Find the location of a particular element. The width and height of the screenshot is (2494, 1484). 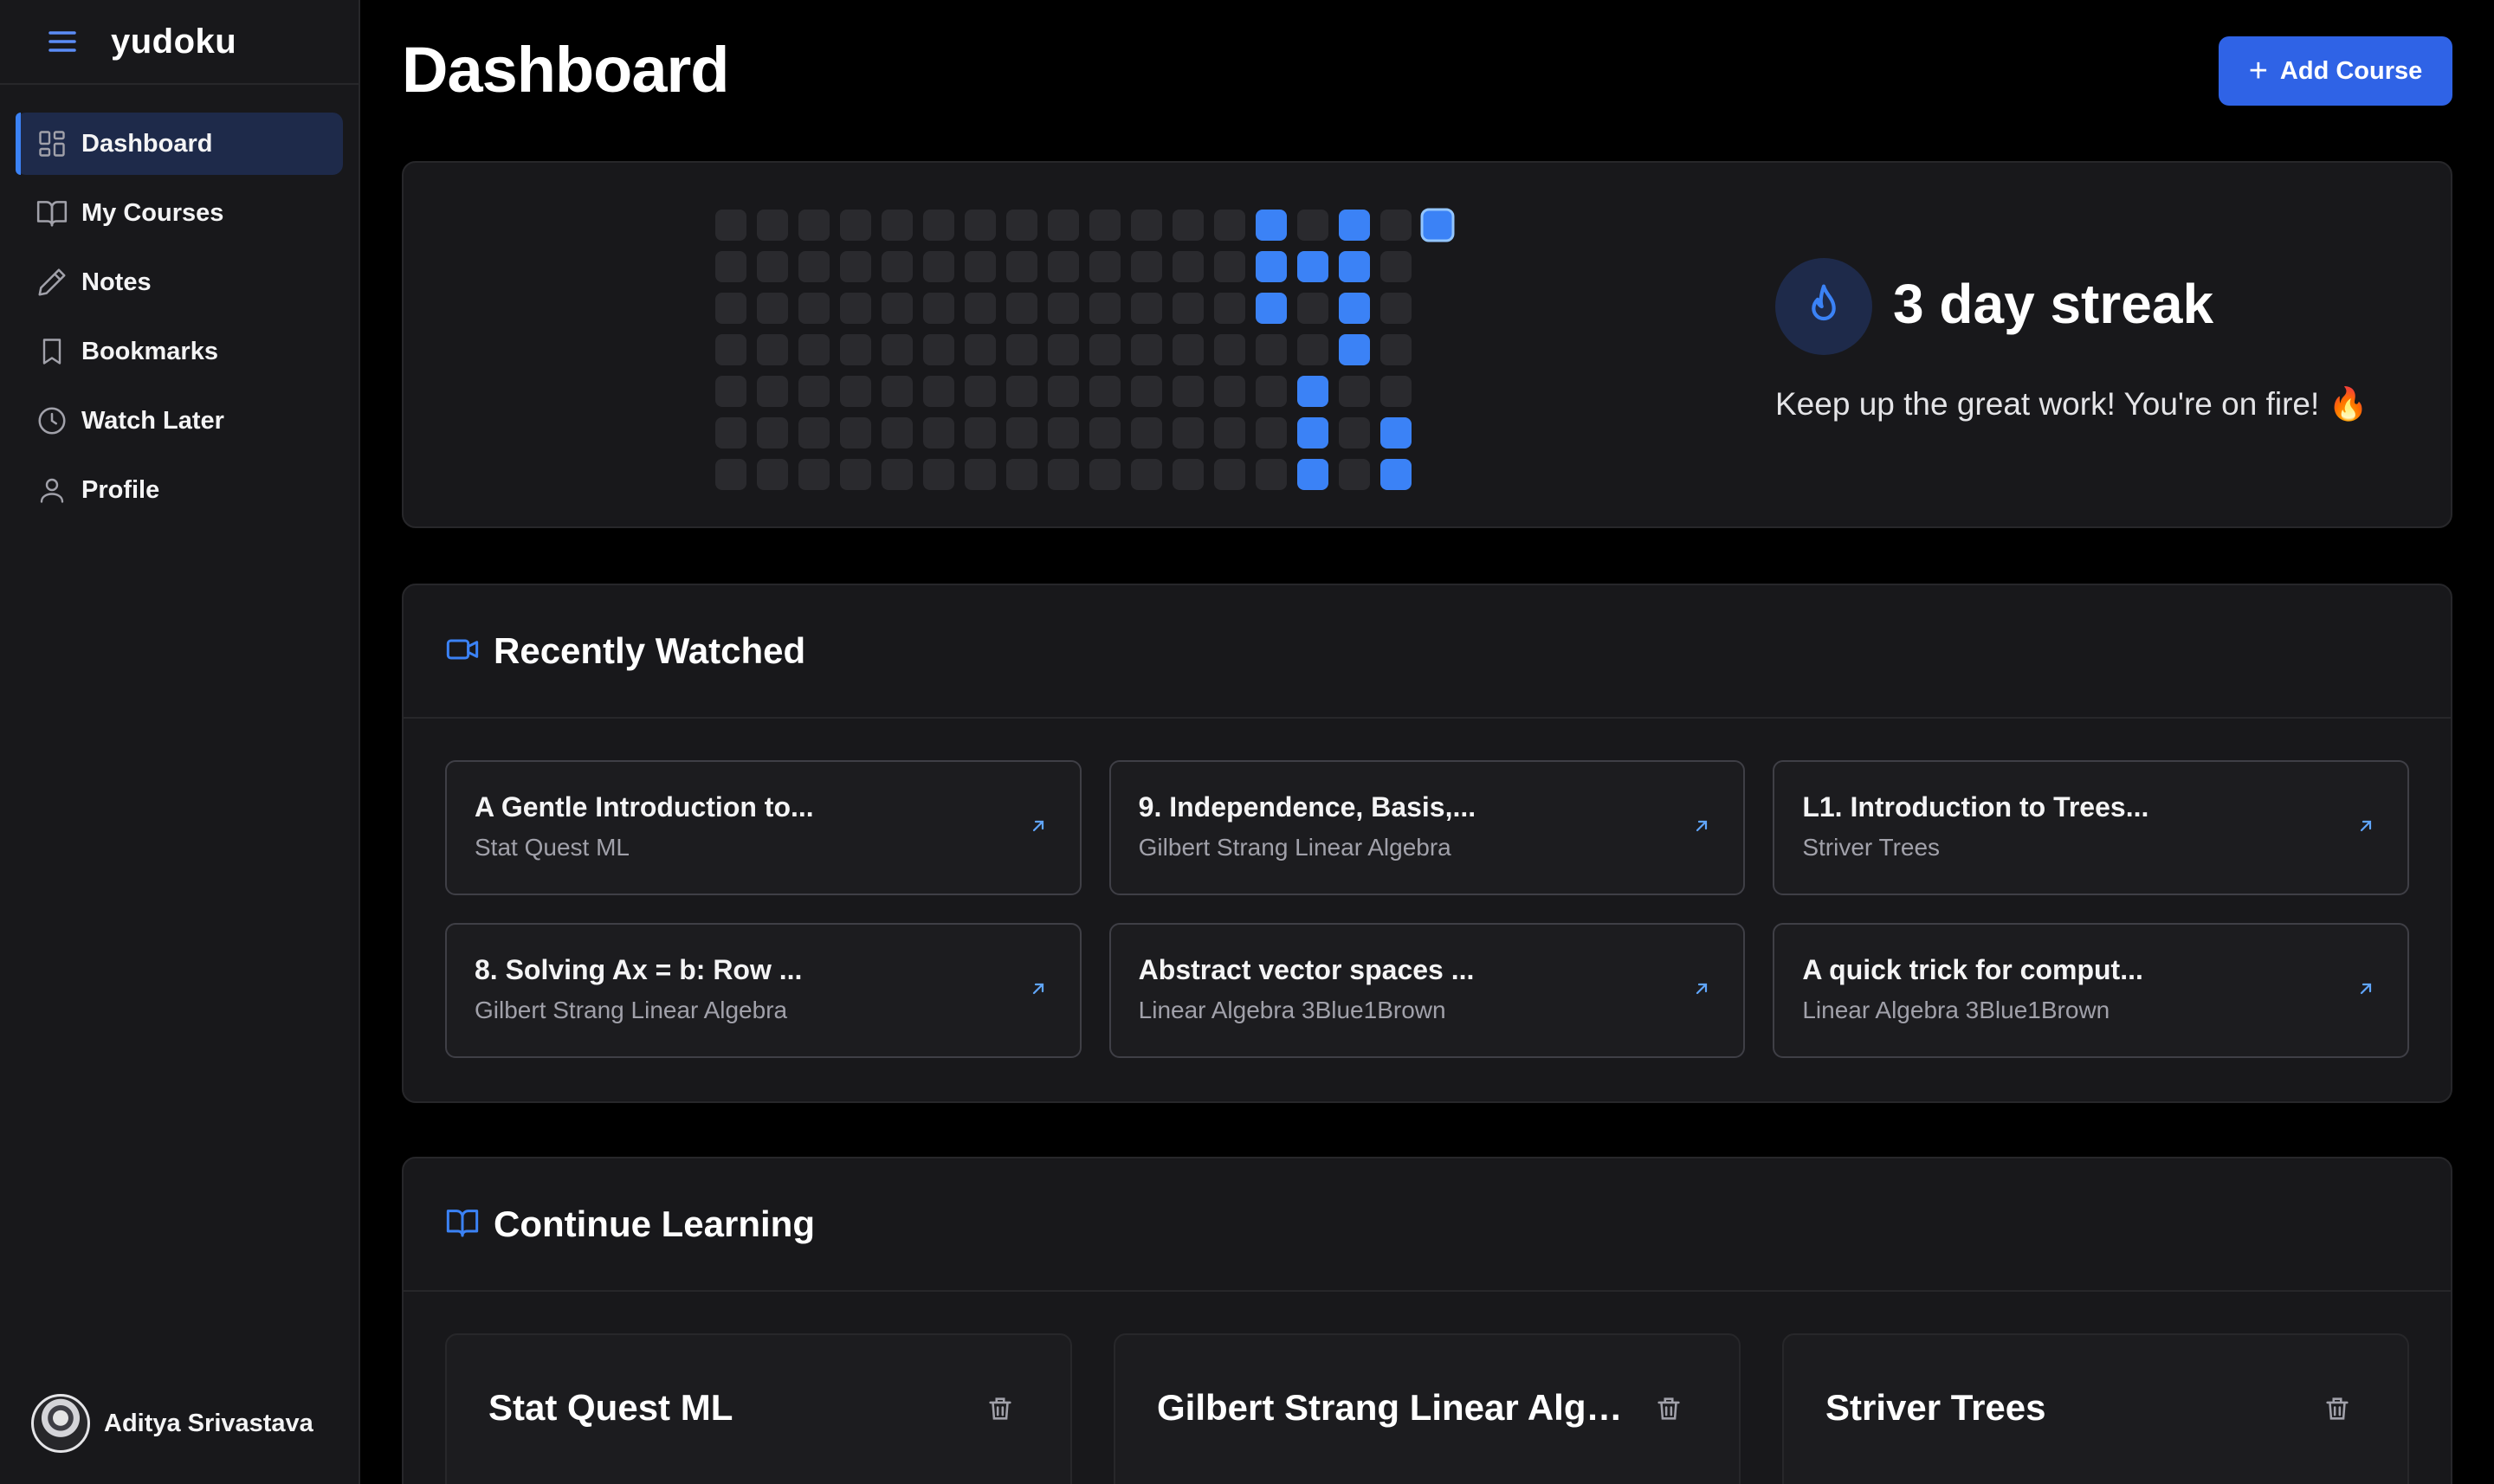

sidebar-item-bookmarks: Bookmarks is located at coordinates (179, 351).